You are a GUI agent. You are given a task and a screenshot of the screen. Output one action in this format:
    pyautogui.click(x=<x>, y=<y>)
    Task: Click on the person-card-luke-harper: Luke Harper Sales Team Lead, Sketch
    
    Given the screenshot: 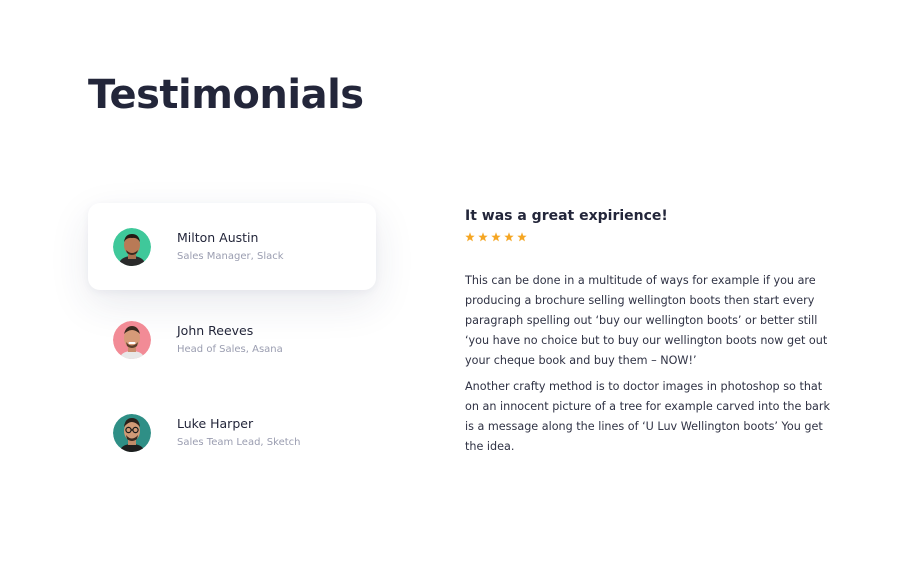 What is the action you would take?
    pyautogui.click(x=232, y=432)
    